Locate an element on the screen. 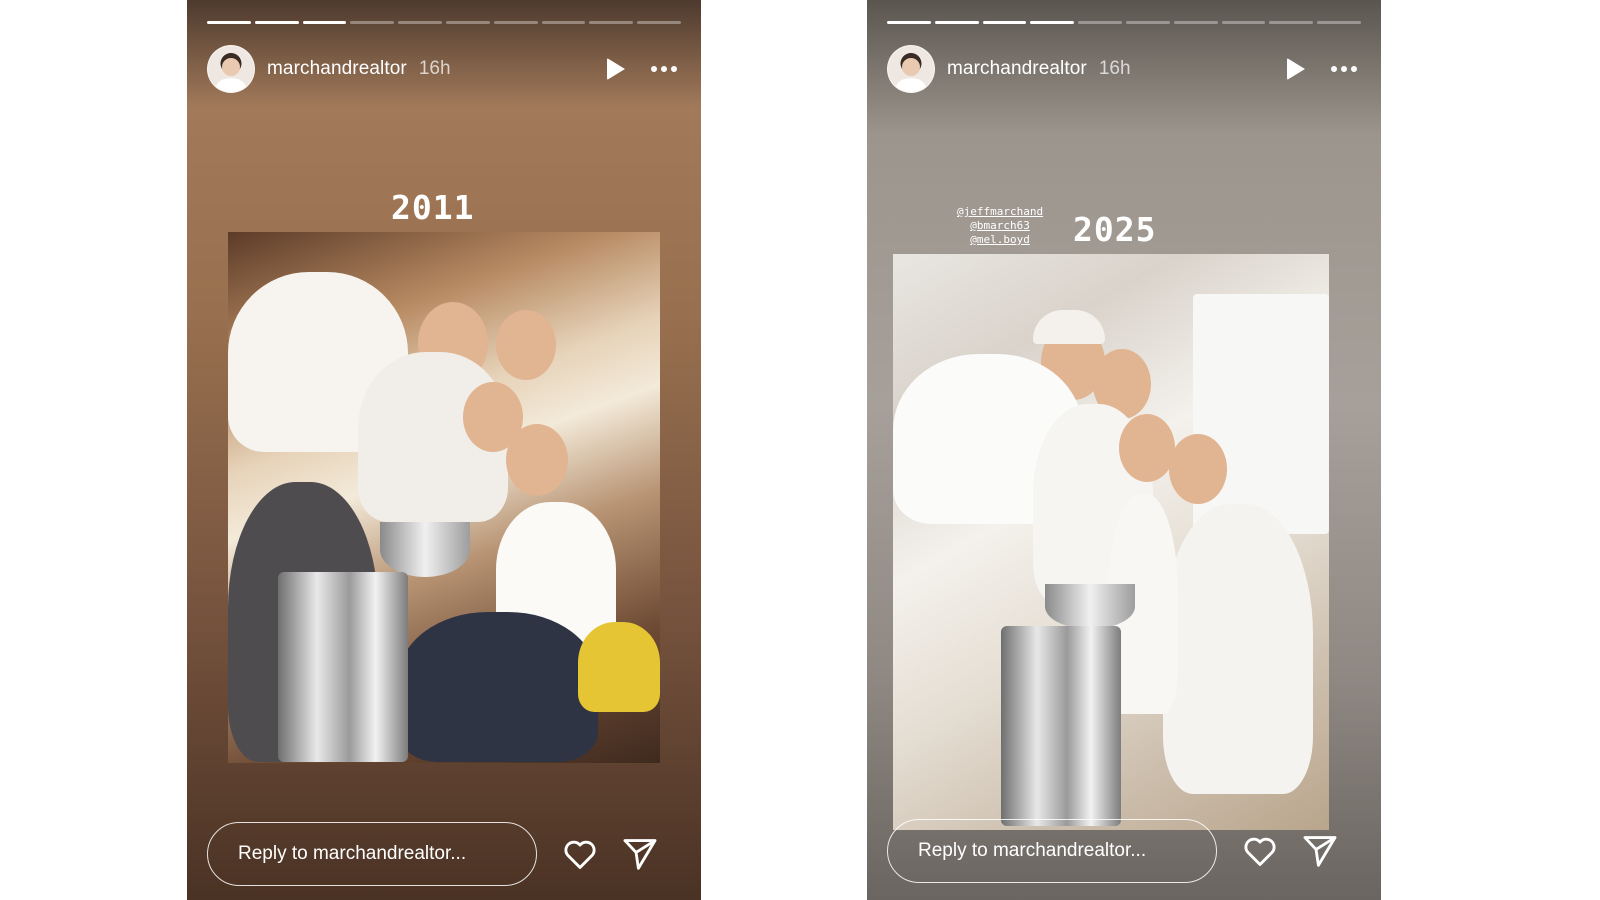 This screenshot has height=900, width=1600. mention-sticker: @bmarch63 is located at coordinates (1000, 226).